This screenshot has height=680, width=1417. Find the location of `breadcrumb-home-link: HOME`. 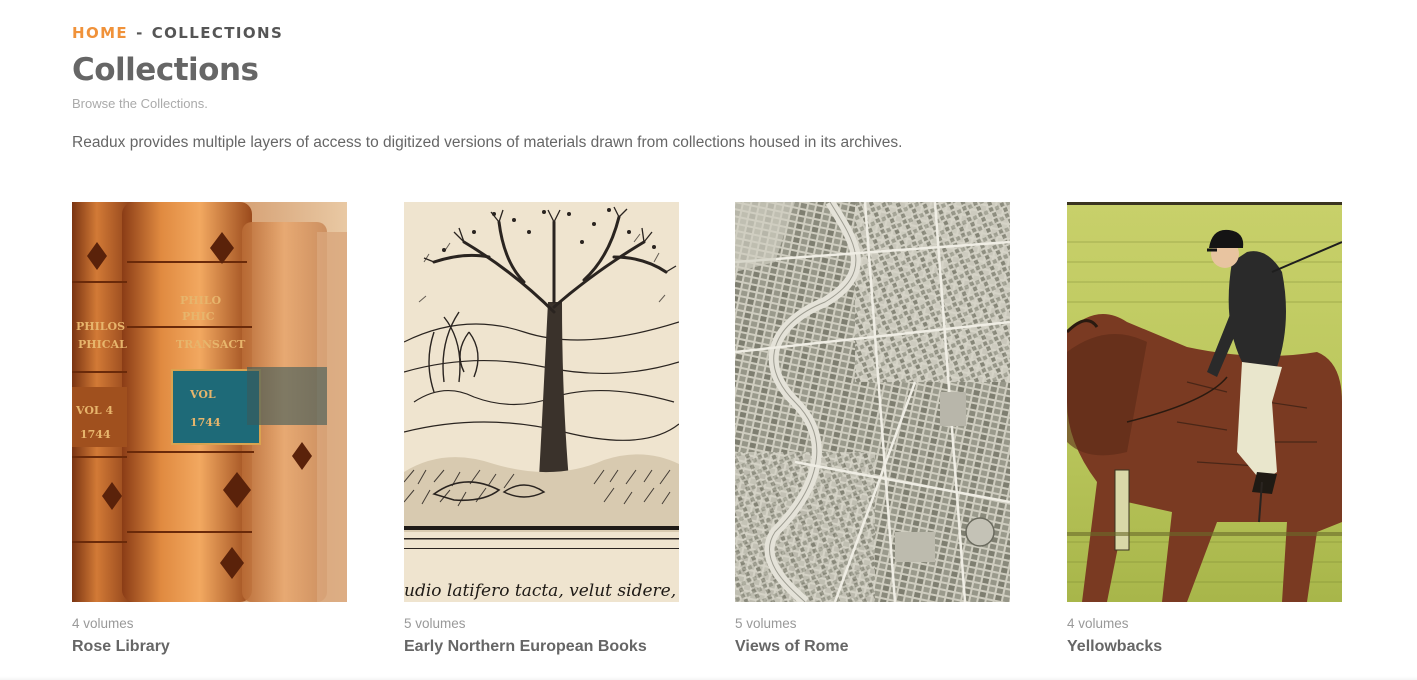

breadcrumb-home-link: HOME is located at coordinates (100, 33).